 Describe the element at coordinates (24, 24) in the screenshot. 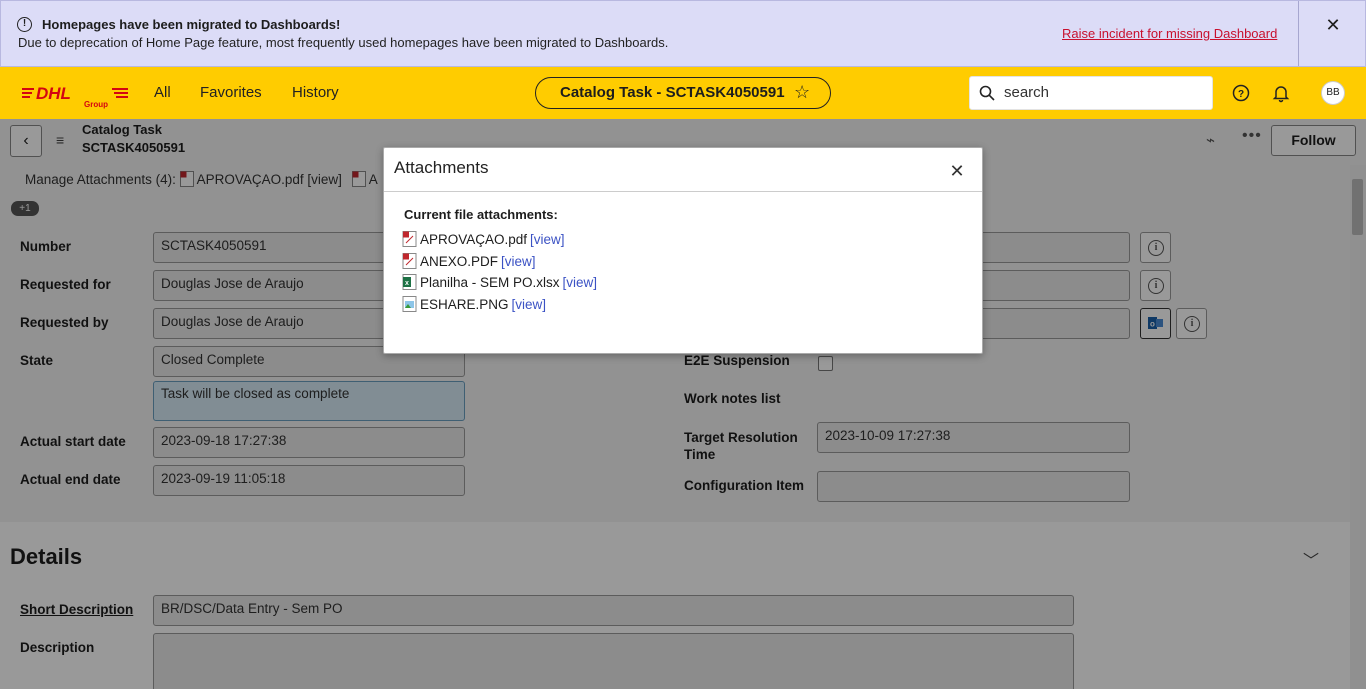

I see `info-icon: !` at that location.